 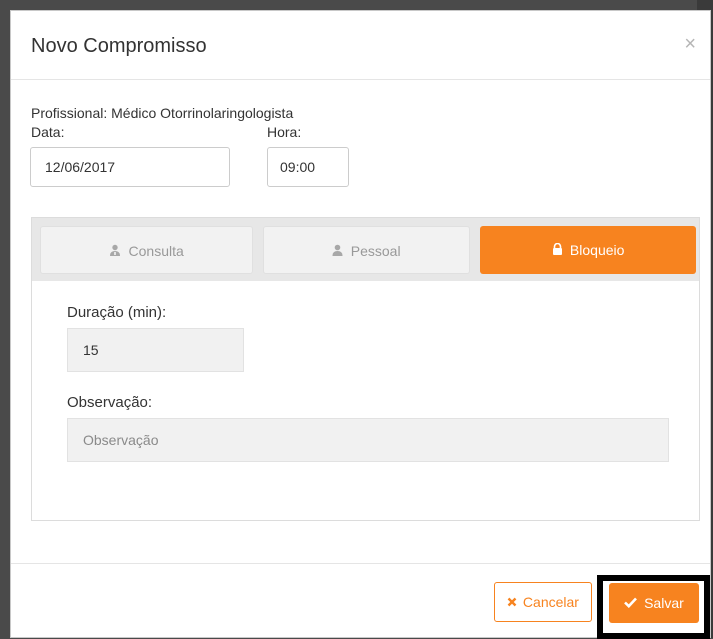 What do you see at coordinates (368, 440) in the screenshot?
I see `note-field: Observação` at bounding box center [368, 440].